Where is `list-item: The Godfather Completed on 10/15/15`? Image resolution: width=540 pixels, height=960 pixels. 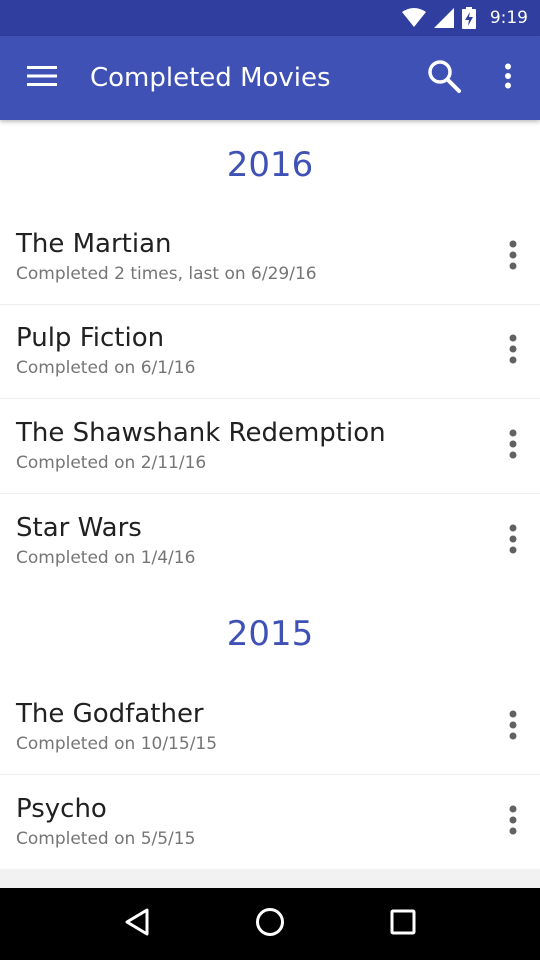 list-item: The Godfather Completed on 10/15/15 is located at coordinates (270, 727).